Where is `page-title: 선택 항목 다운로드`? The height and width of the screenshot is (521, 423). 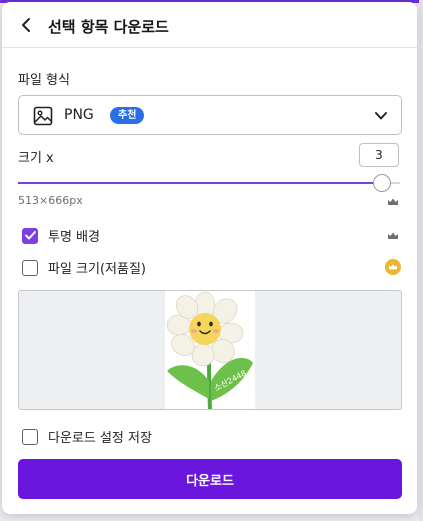 page-title: 선택 항목 다운로드 is located at coordinates (108, 27).